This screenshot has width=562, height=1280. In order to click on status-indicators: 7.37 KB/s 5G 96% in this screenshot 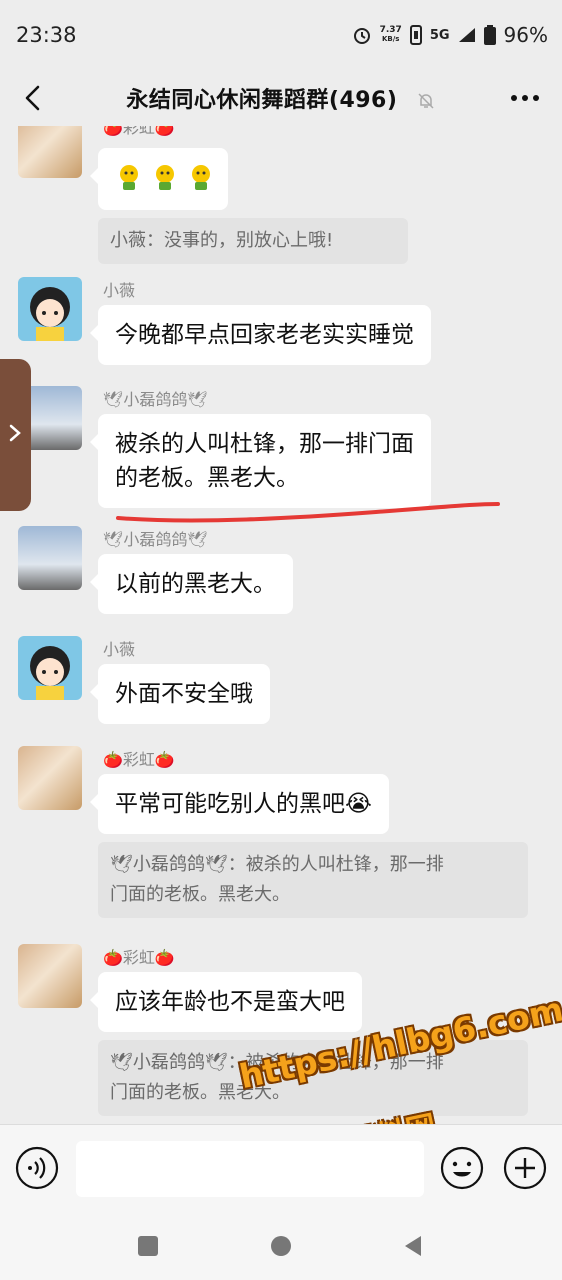, I will do `click(450, 35)`.